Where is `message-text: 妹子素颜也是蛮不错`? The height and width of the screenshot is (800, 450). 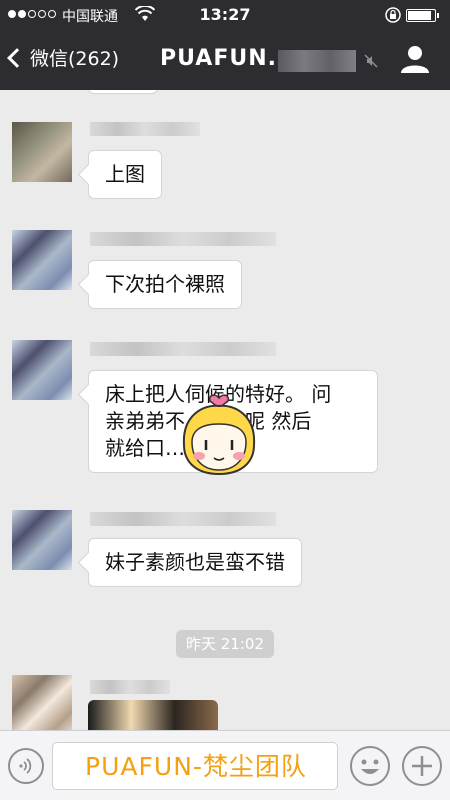
message-text: 妹子素颜也是蛮不错 is located at coordinates (195, 562).